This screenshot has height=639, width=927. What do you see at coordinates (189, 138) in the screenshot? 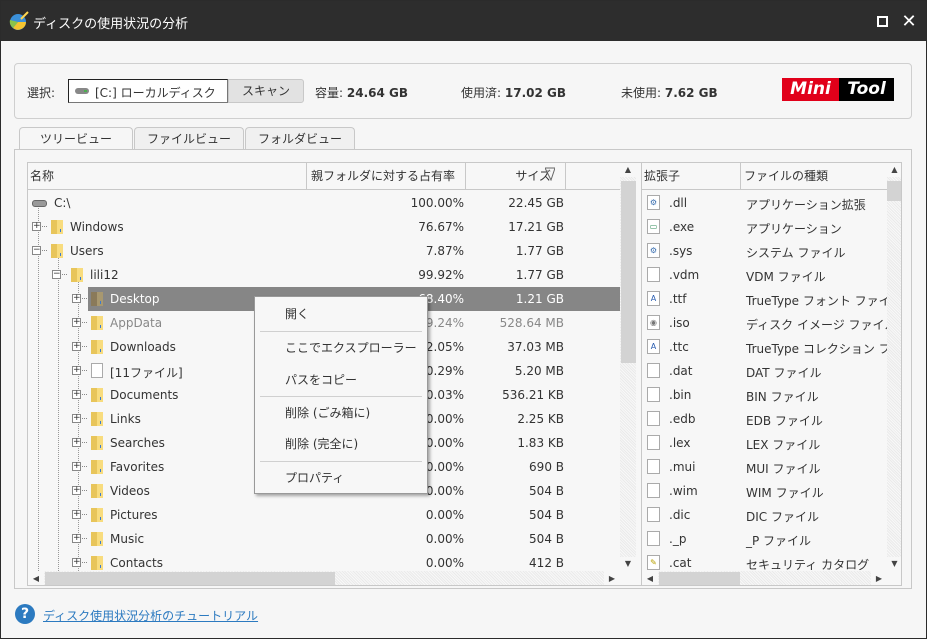
I see `tab-file-view: ファイルビュー` at bounding box center [189, 138].